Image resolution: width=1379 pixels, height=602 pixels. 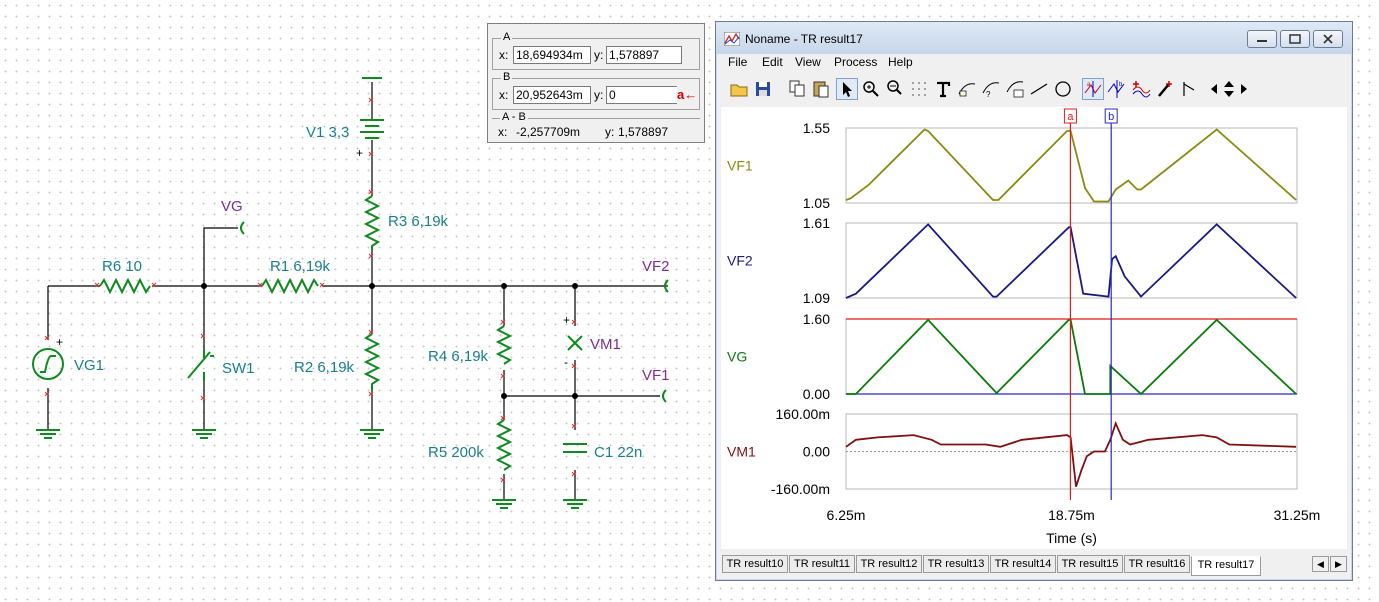 What do you see at coordinates (991, 89) in the screenshot?
I see `curve-label-button: ?` at bounding box center [991, 89].